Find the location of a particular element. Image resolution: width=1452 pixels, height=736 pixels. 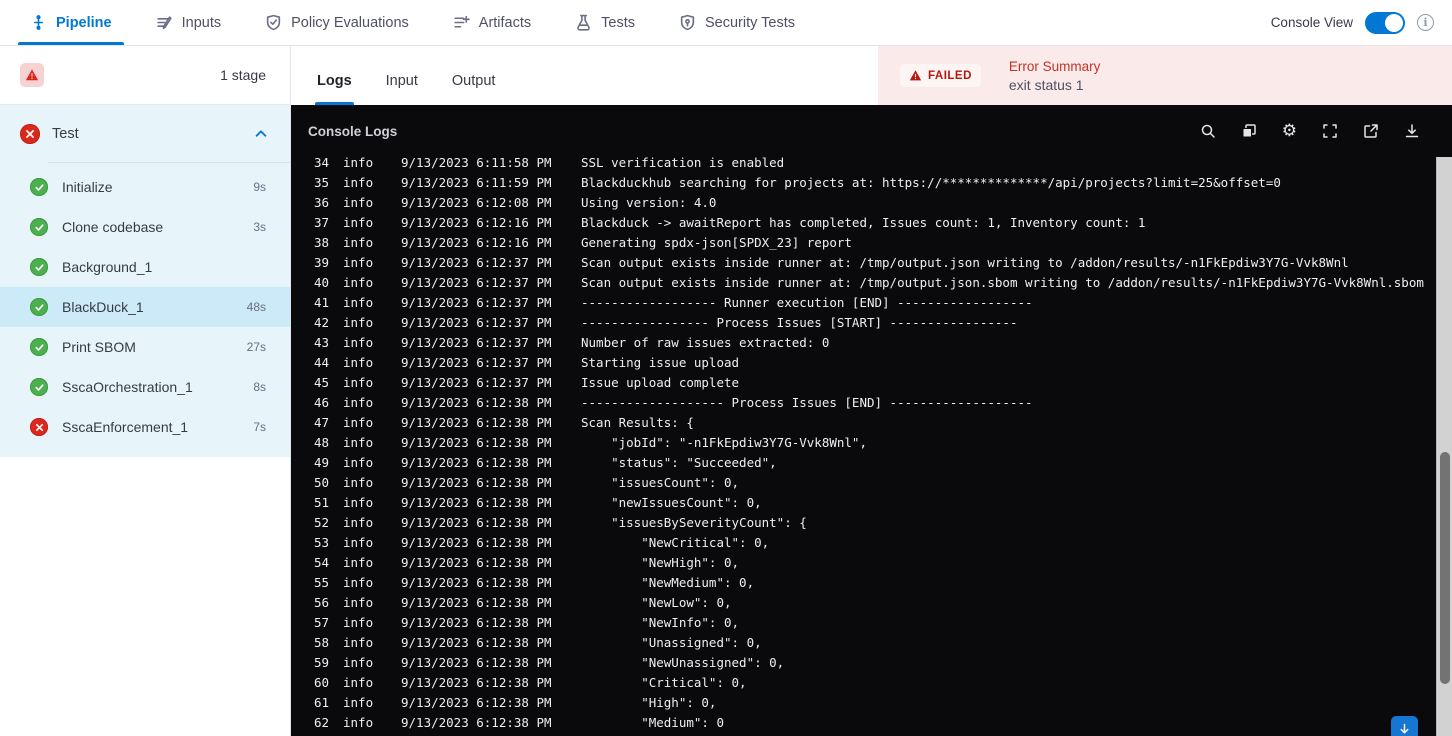

top-nav-tab-security-tests: Security Tests is located at coordinates (748, 22).